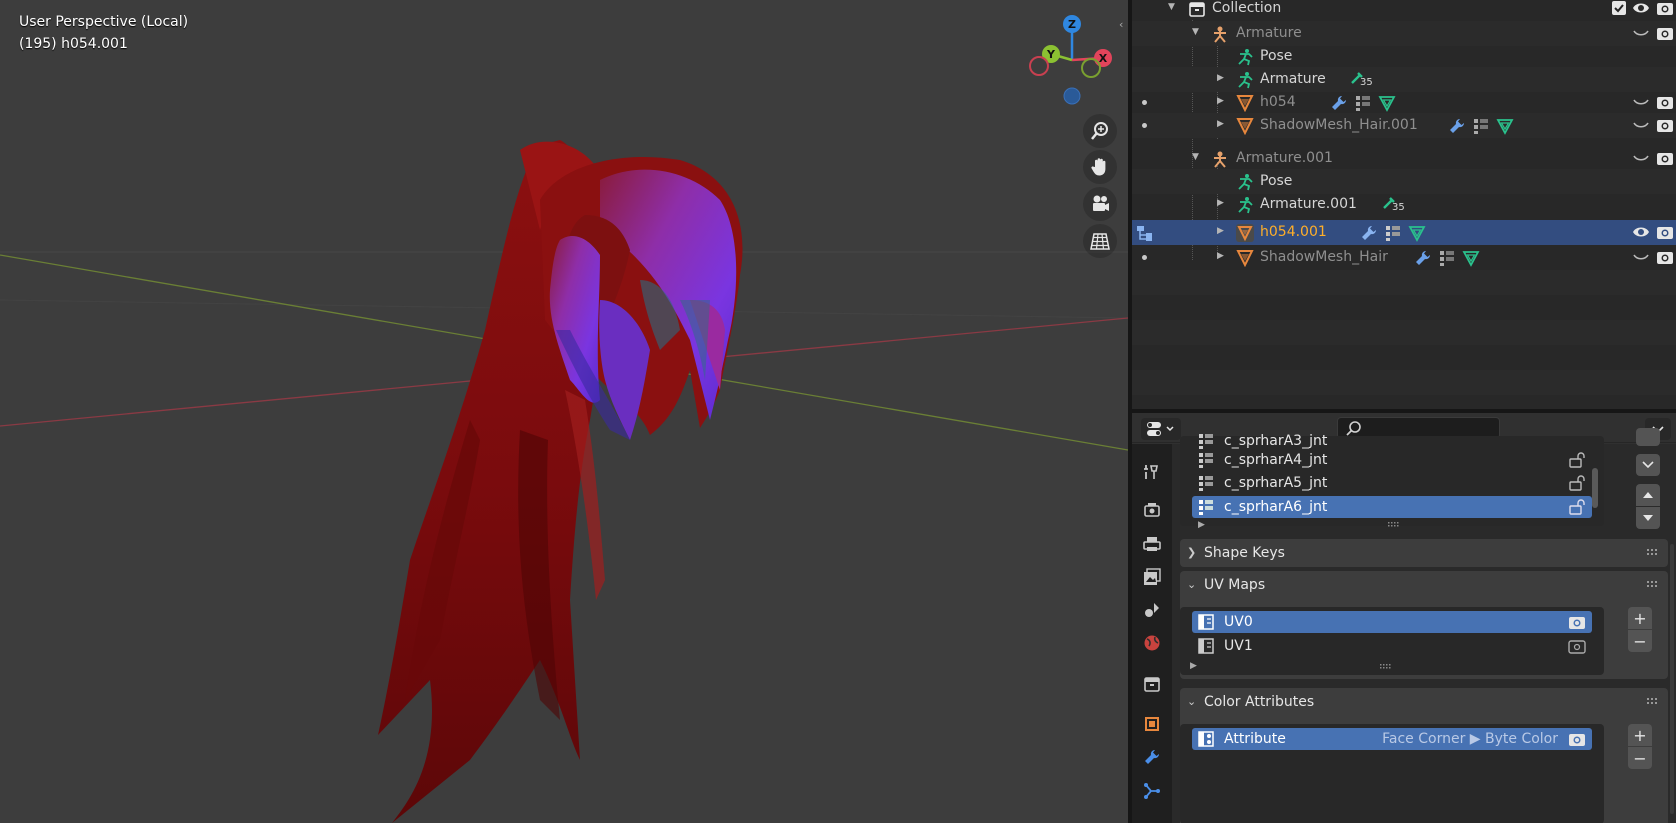 The height and width of the screenshot is (823, 1676). Describe the element at coordinates (1521, 739) in the screenshot. I see `attribute-type: Byte Color` at that location.